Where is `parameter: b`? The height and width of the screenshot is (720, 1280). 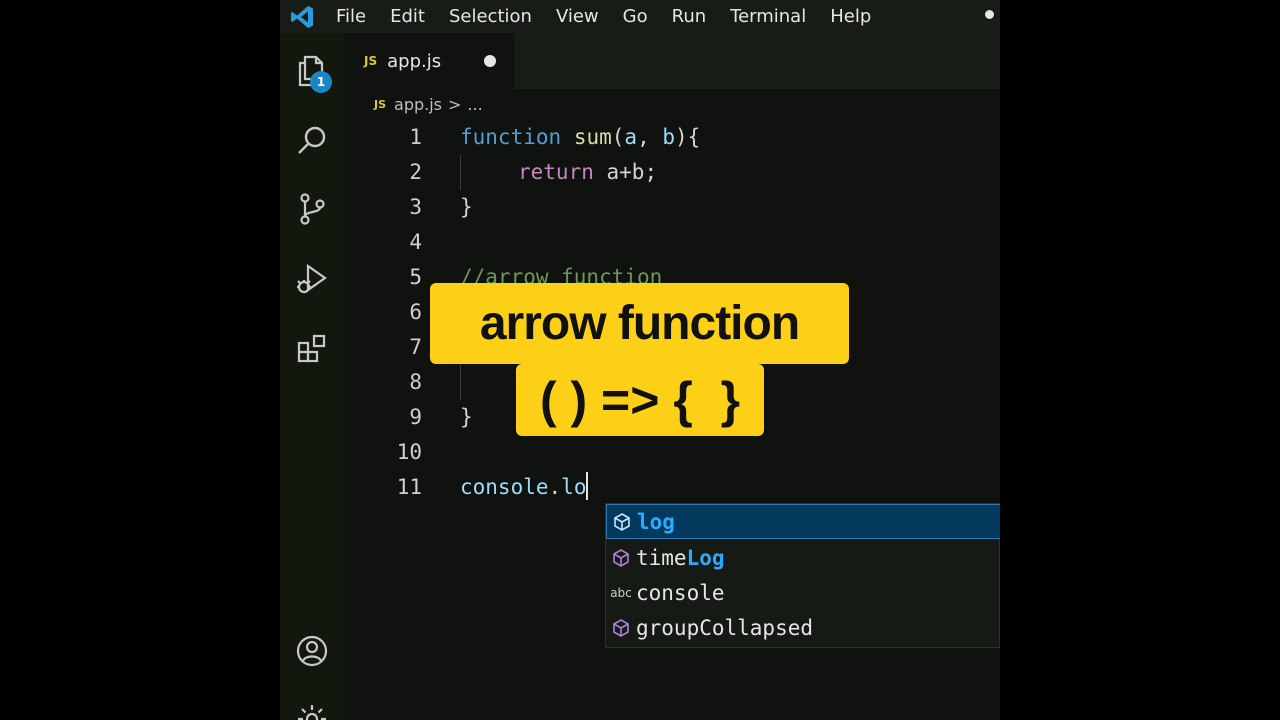 parameter: b is located at coordinates (669, 137).